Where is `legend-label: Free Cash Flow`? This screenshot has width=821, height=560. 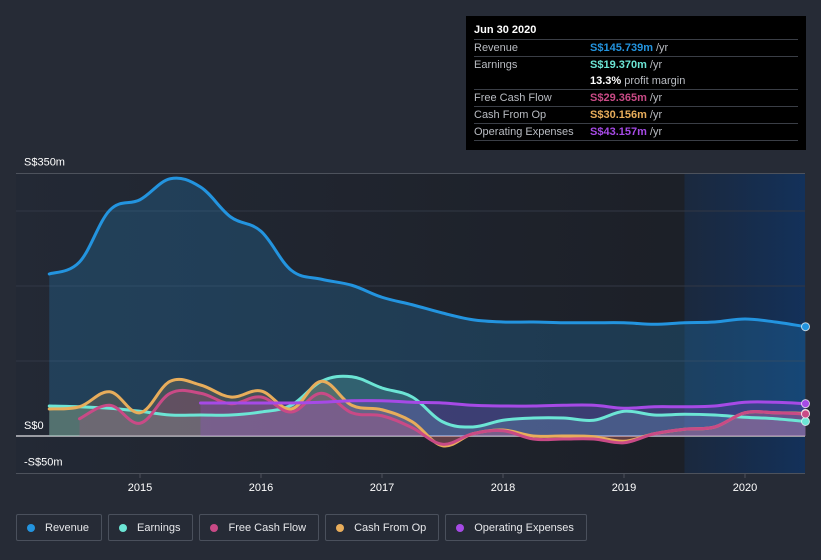
legend-label: Free Cash Flow is located at coordinates (267, 527).